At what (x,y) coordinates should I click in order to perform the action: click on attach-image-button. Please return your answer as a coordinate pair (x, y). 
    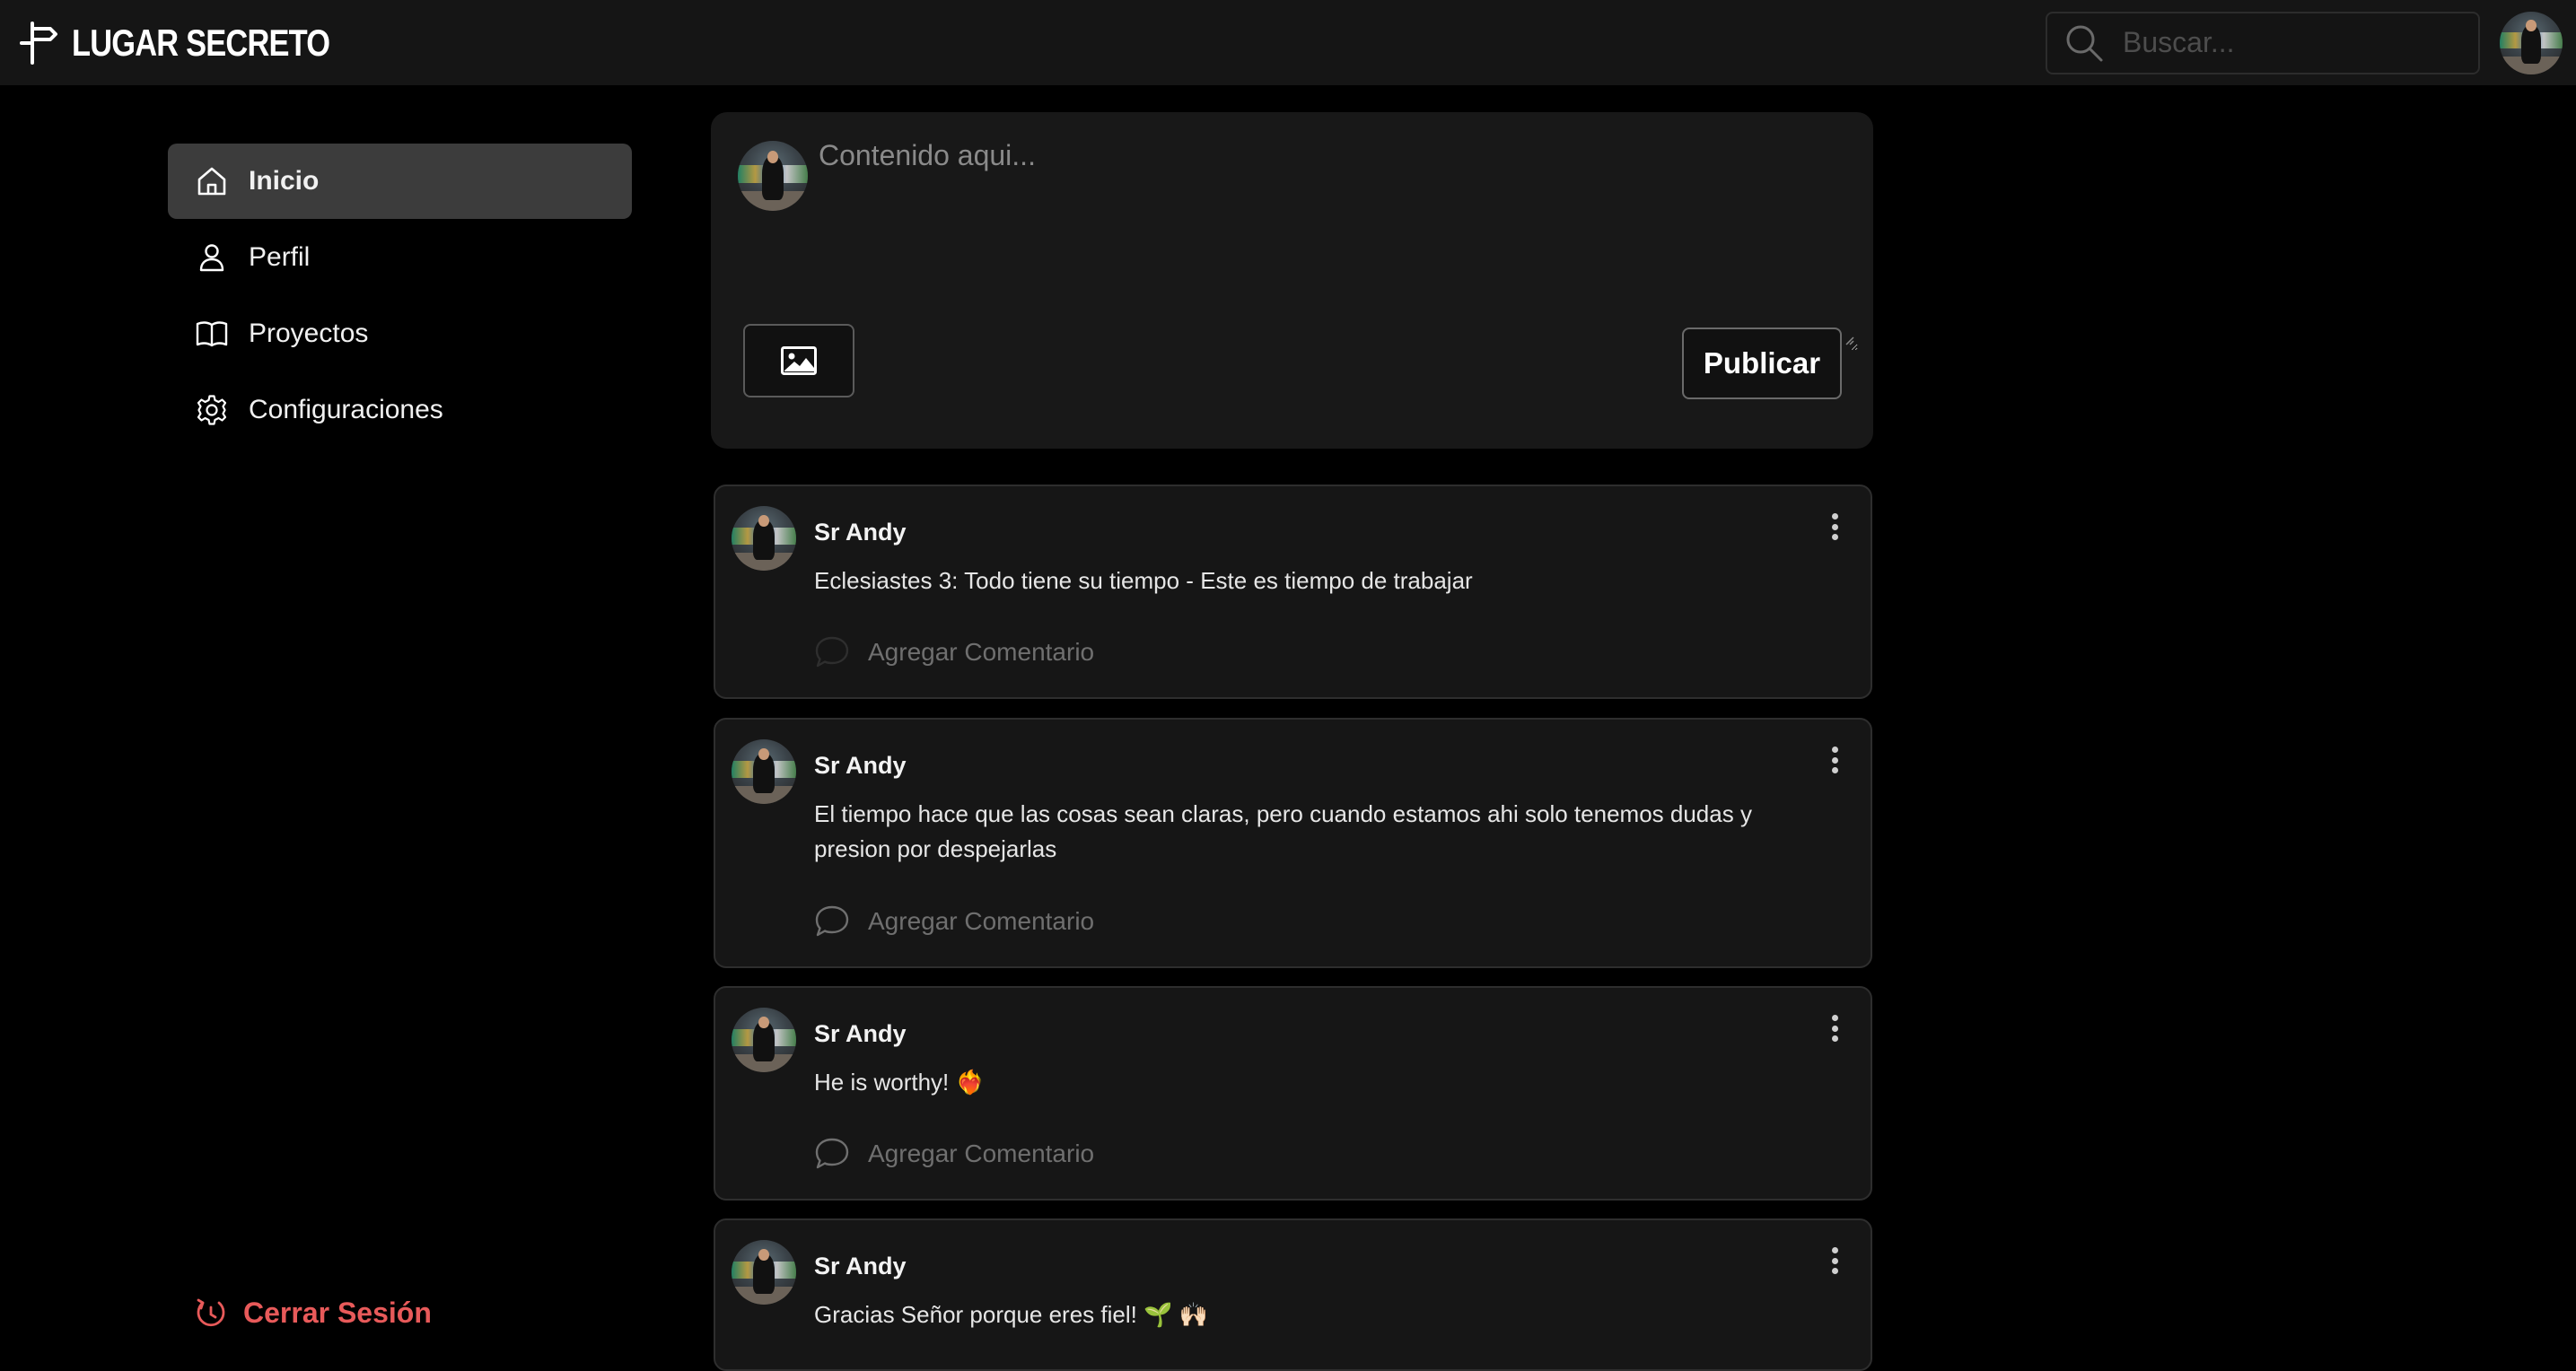
    Looking at the image, I should click on (798, 360).